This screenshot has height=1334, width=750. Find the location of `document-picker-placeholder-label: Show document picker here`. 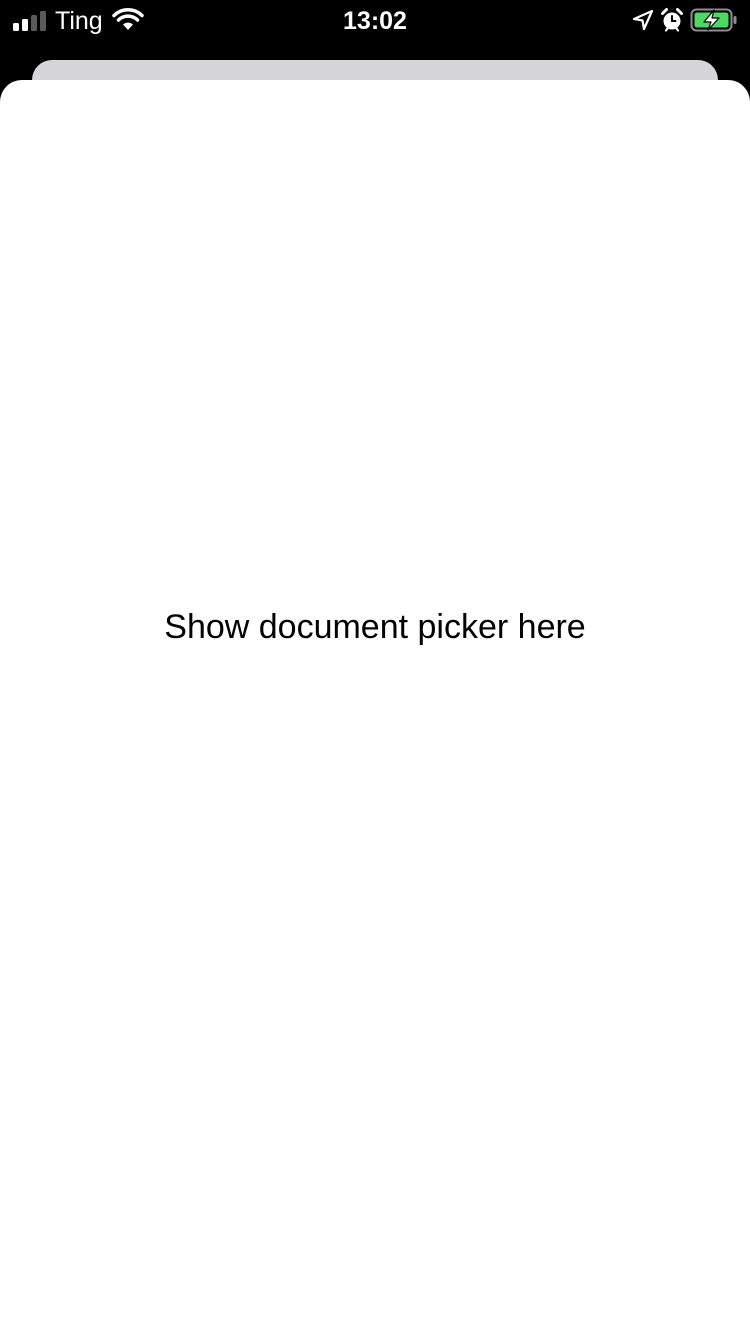

document-picker-placeholder-label: Show document picker here is located at coordinates (375, 627).